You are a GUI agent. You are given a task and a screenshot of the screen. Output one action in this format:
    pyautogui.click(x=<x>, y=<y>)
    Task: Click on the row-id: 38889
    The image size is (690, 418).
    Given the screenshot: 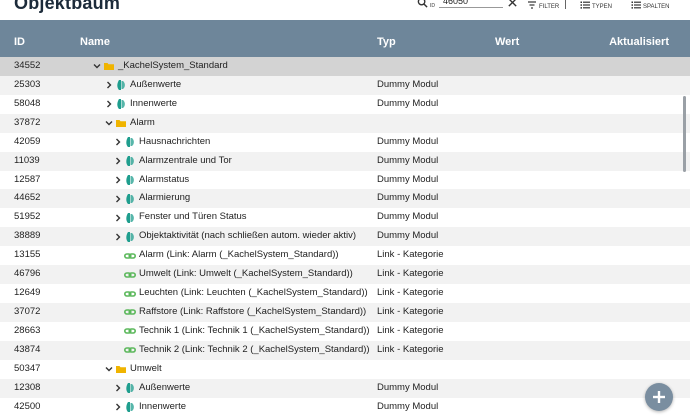 What is the action you would take?
    pyautogui.click(x=27, y=236)
    